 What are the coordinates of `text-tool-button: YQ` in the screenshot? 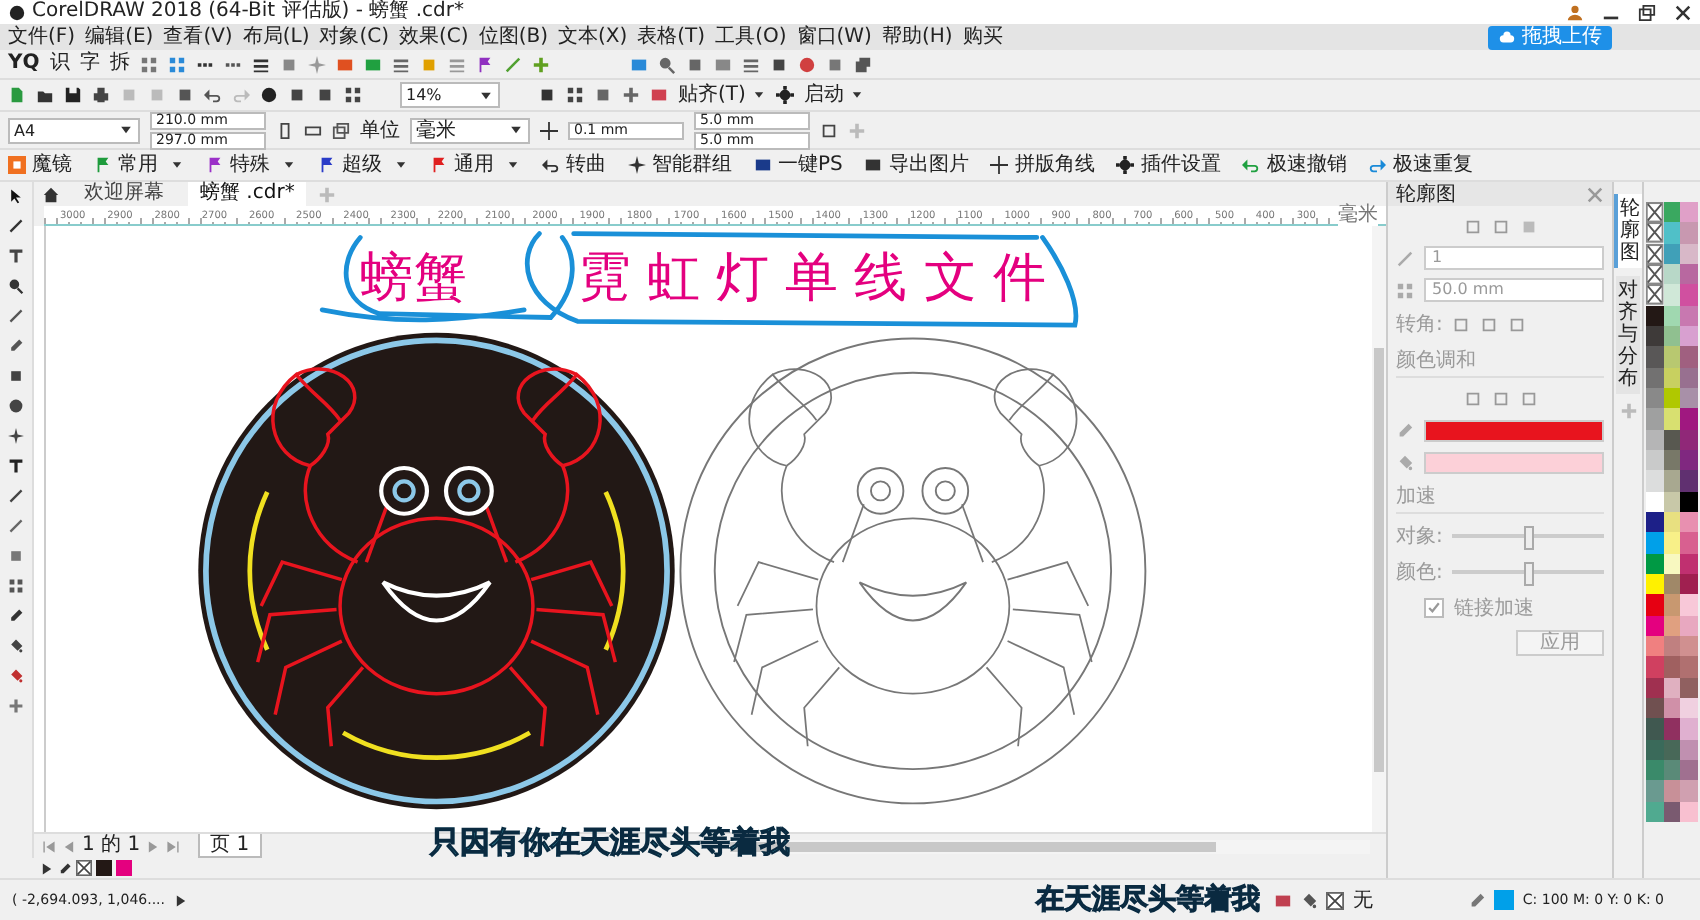 It's located at (24, 64).